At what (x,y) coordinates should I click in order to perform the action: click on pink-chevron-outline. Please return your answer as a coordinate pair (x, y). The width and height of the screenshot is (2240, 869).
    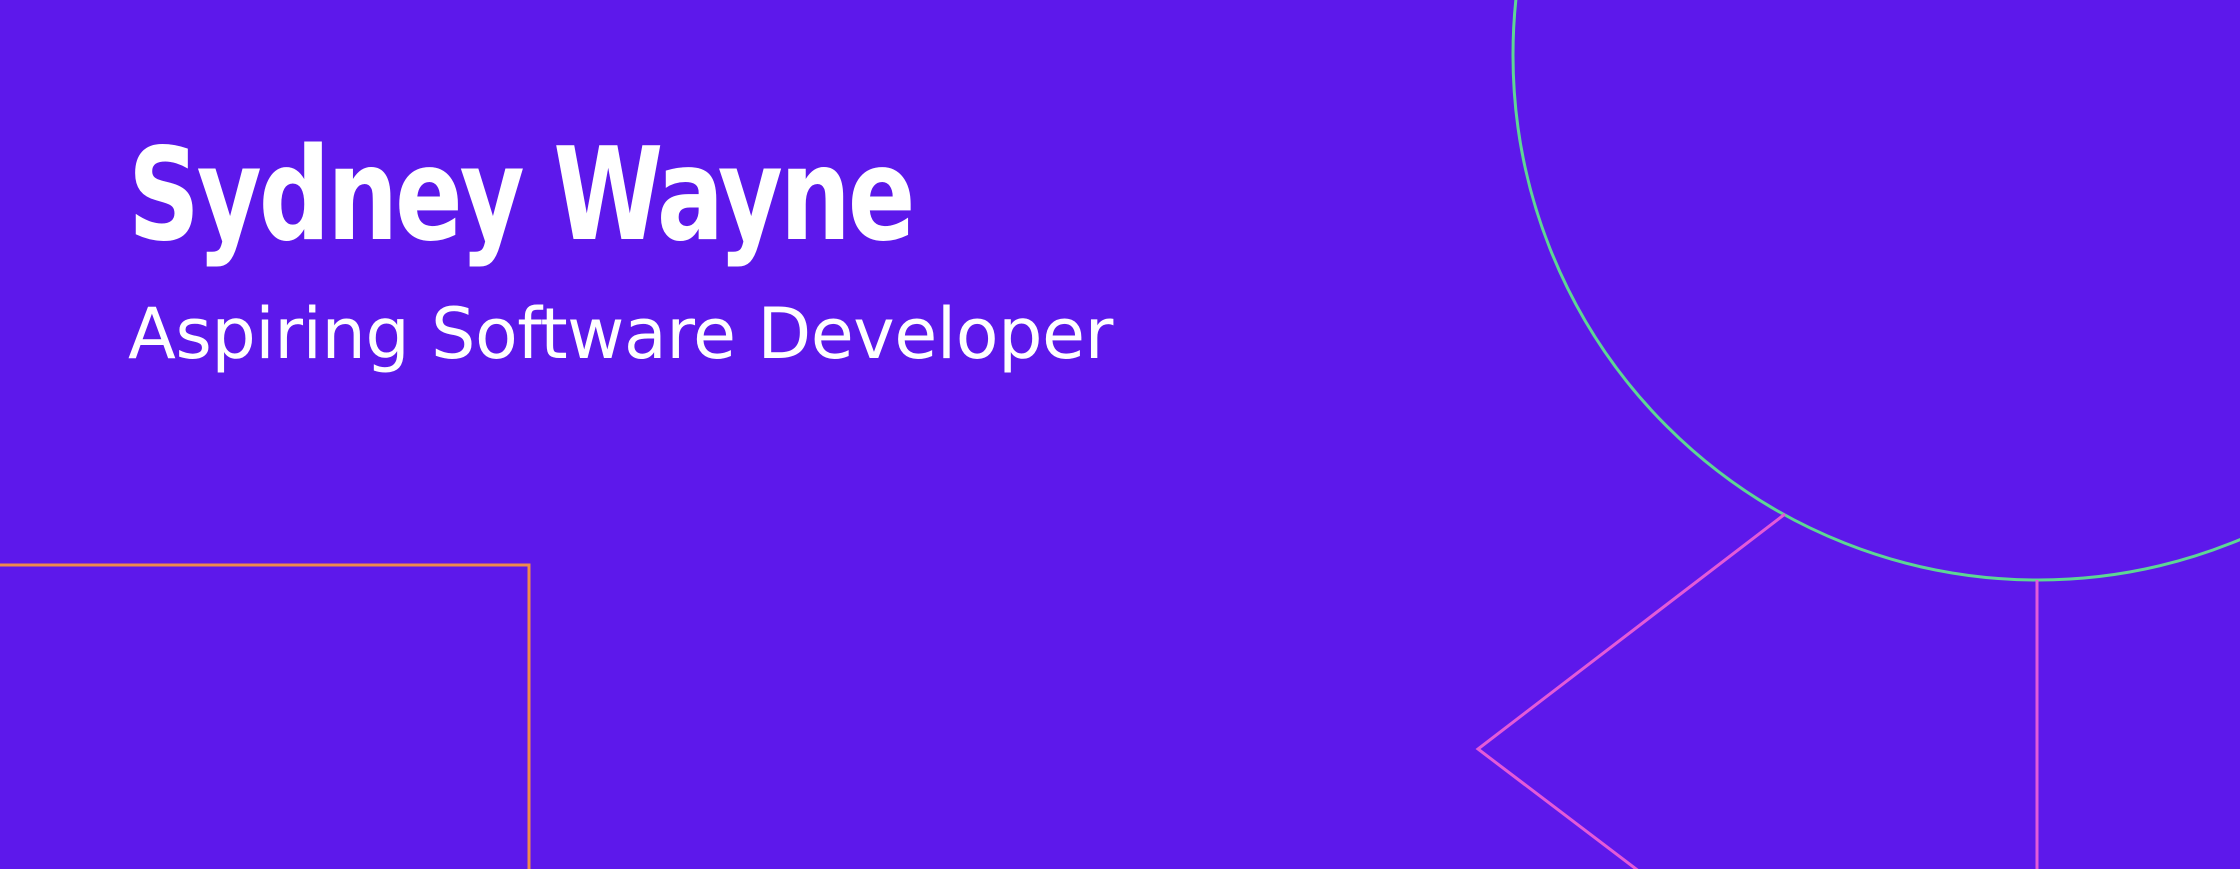
    Looking at the image, I should click on (1630, 690).